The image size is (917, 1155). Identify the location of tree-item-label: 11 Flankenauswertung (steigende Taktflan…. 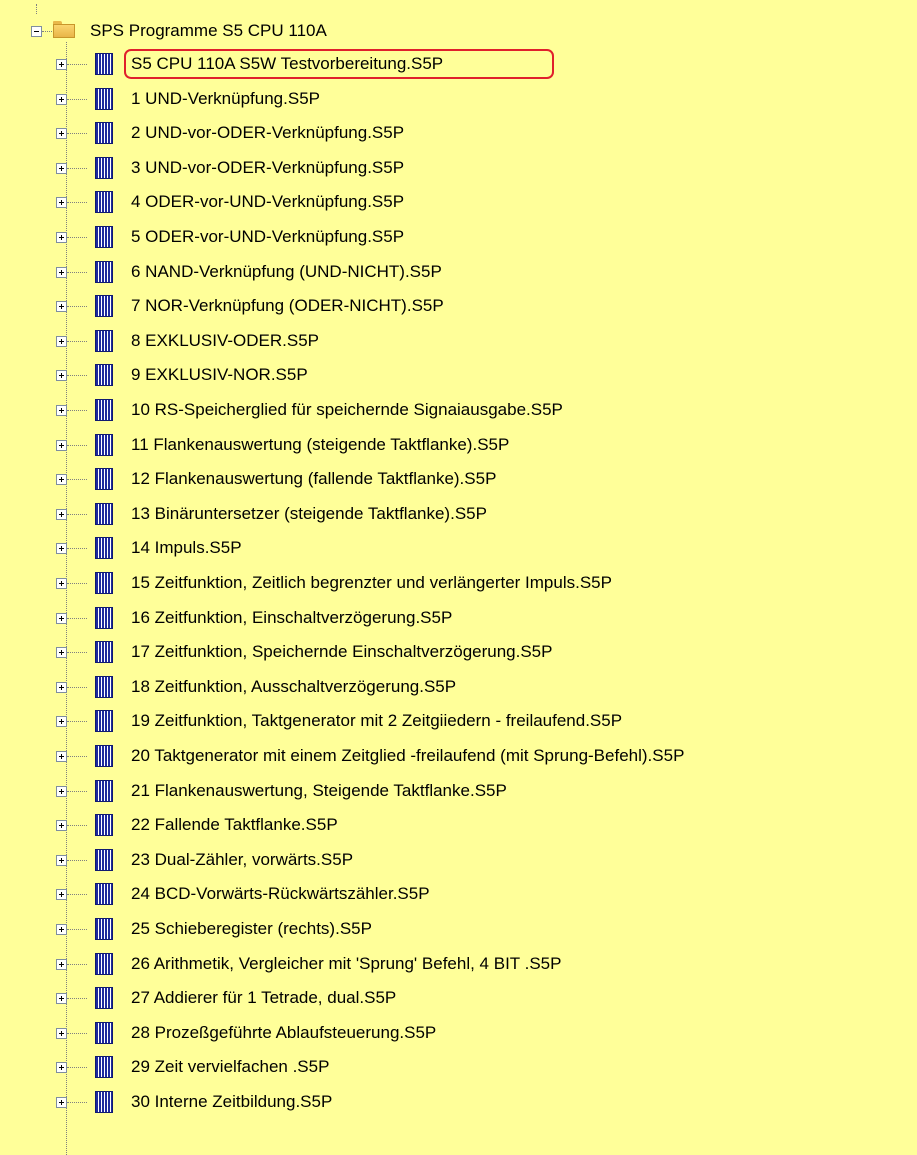
(320, 445).